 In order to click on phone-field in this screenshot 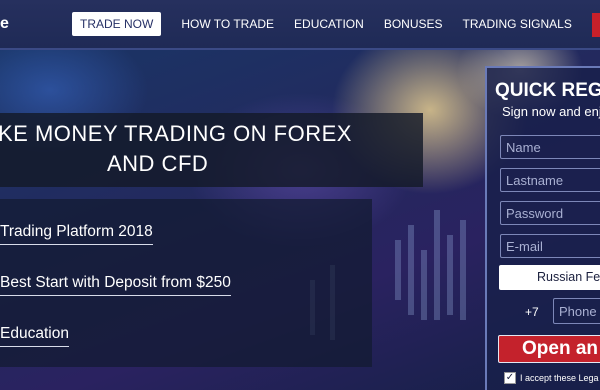, I will do `click(576, 311)`.